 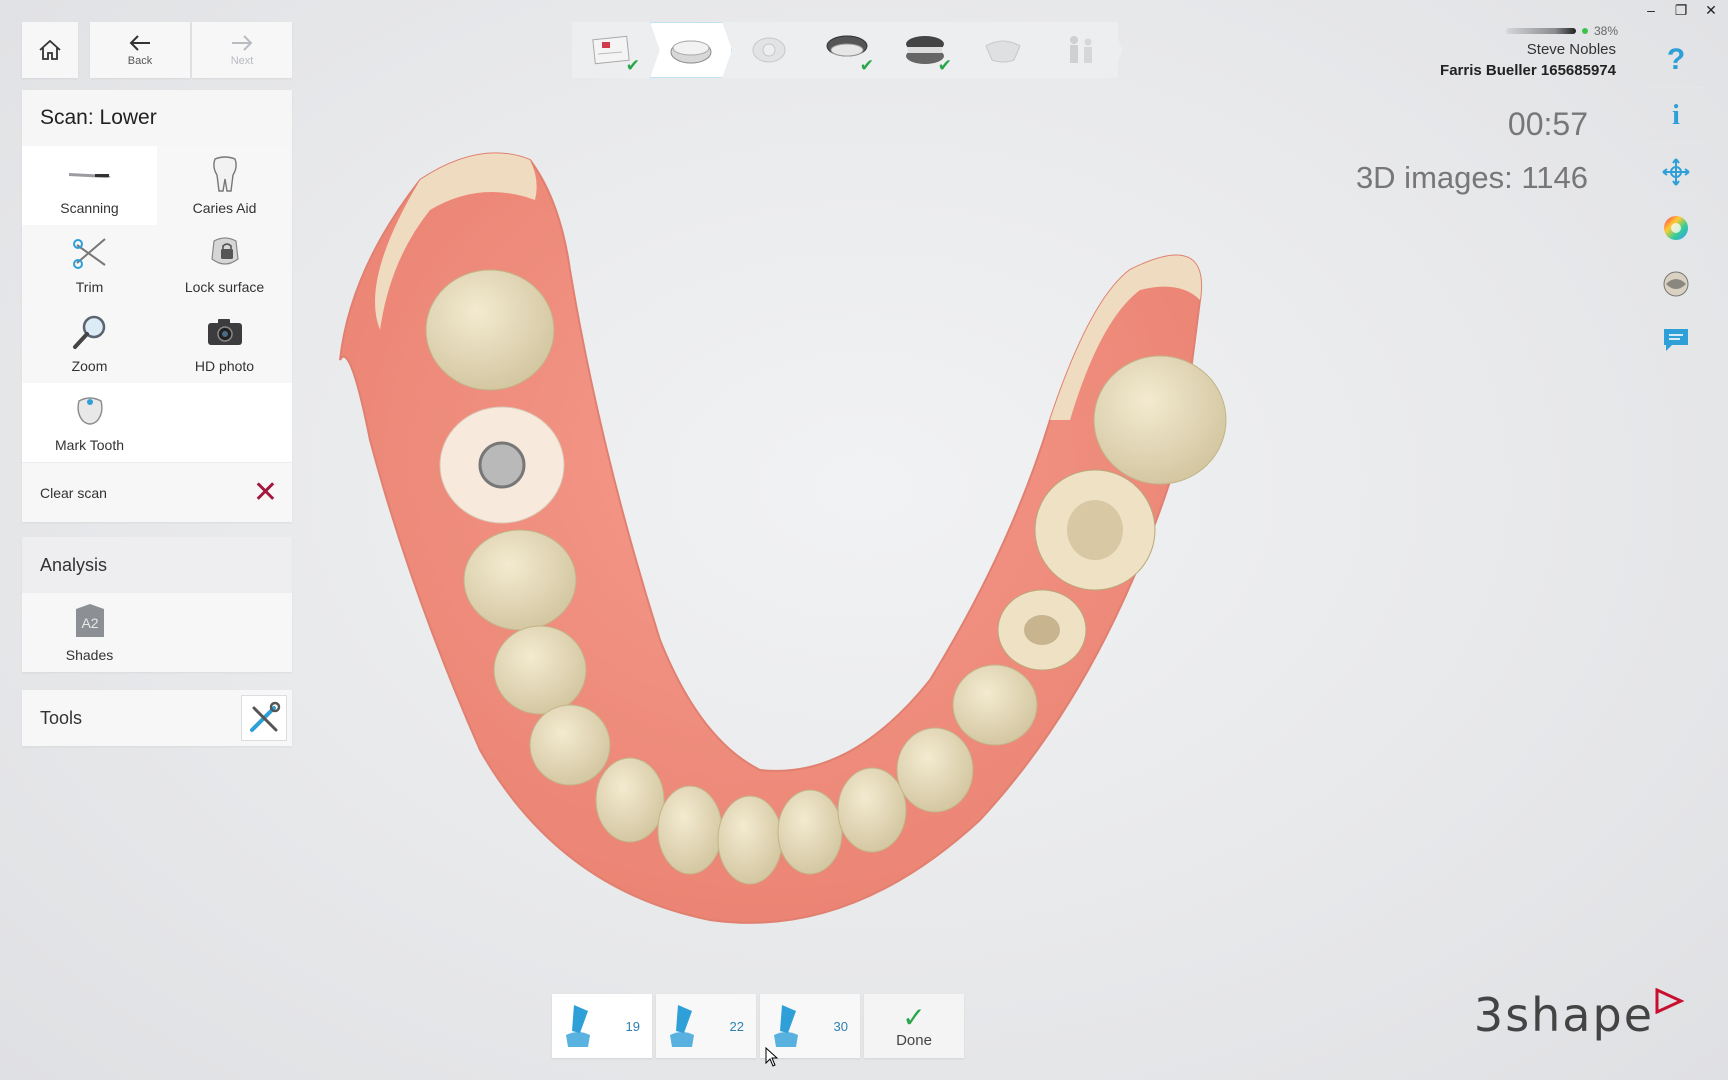 I want to click on tool-caries-aid-label: Caries Aid, so click(x=224, y=208).